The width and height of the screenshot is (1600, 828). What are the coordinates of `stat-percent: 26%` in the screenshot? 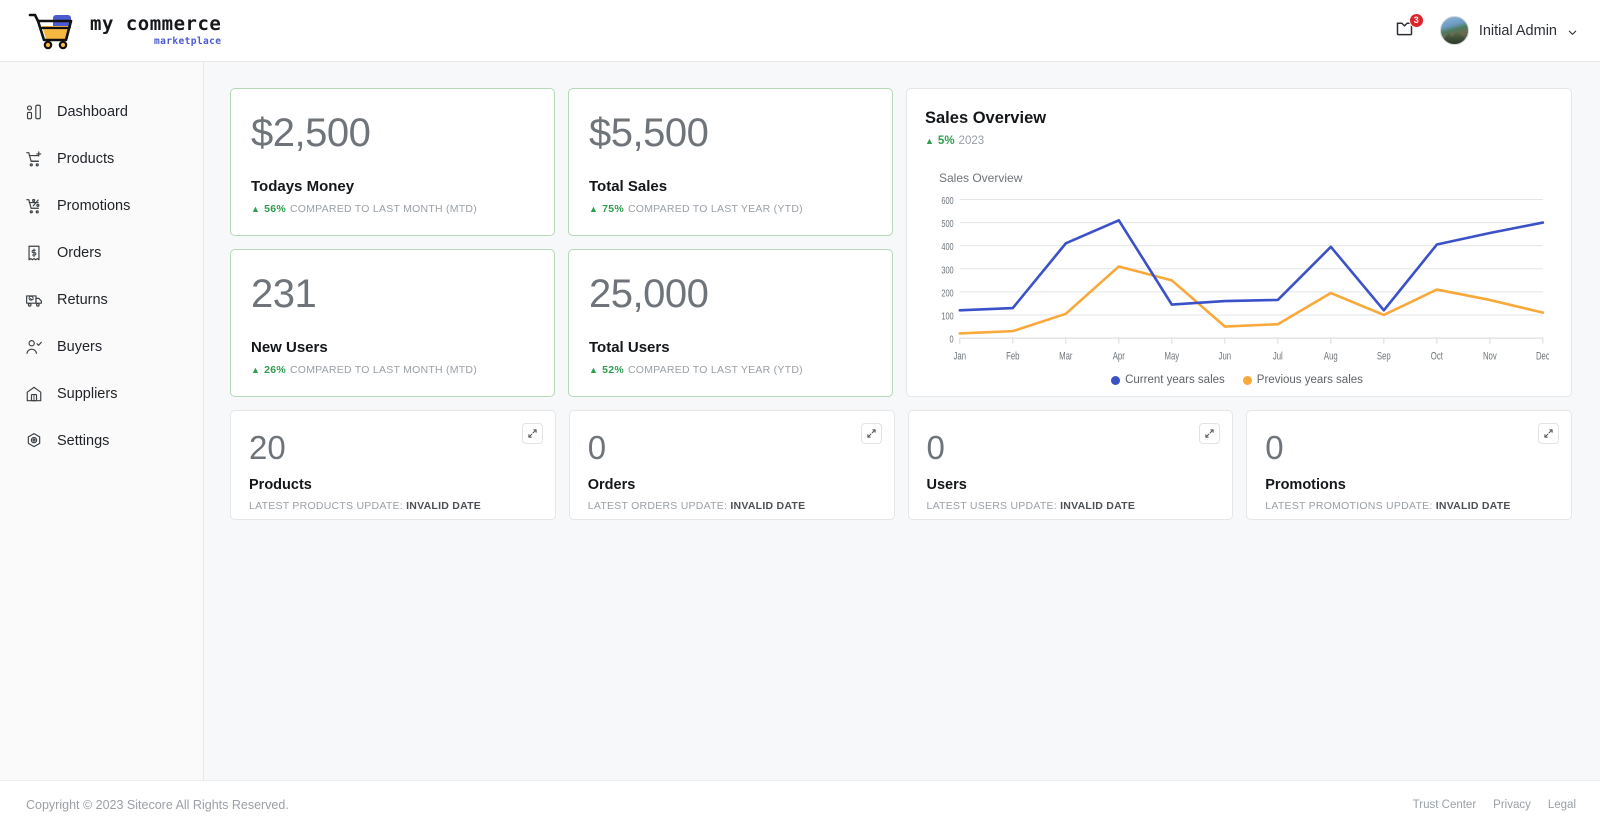 It's located at (275, 370).